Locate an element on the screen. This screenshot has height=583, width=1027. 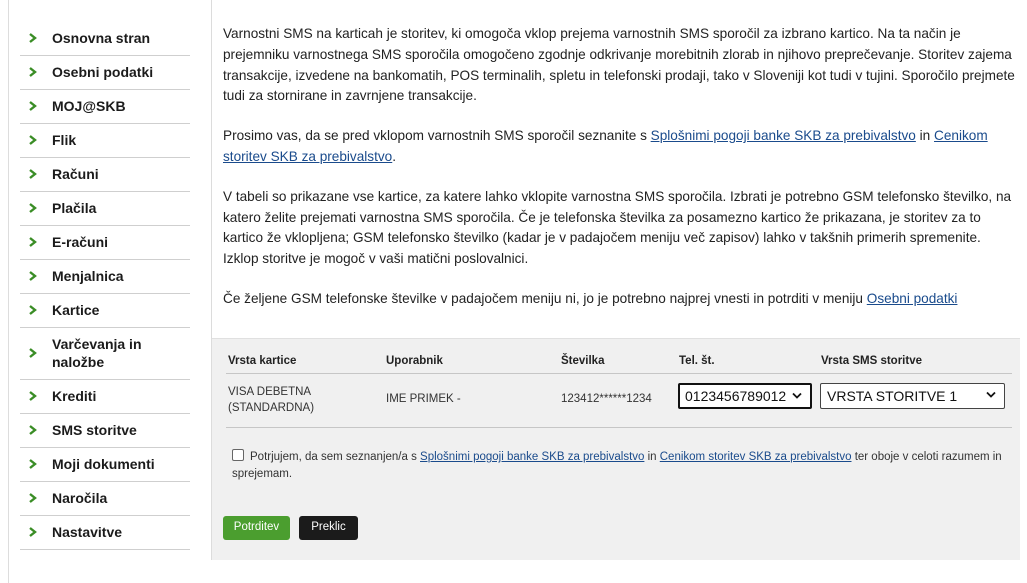
sidebar-item-label: Računi is located at coordinates (75, 174).